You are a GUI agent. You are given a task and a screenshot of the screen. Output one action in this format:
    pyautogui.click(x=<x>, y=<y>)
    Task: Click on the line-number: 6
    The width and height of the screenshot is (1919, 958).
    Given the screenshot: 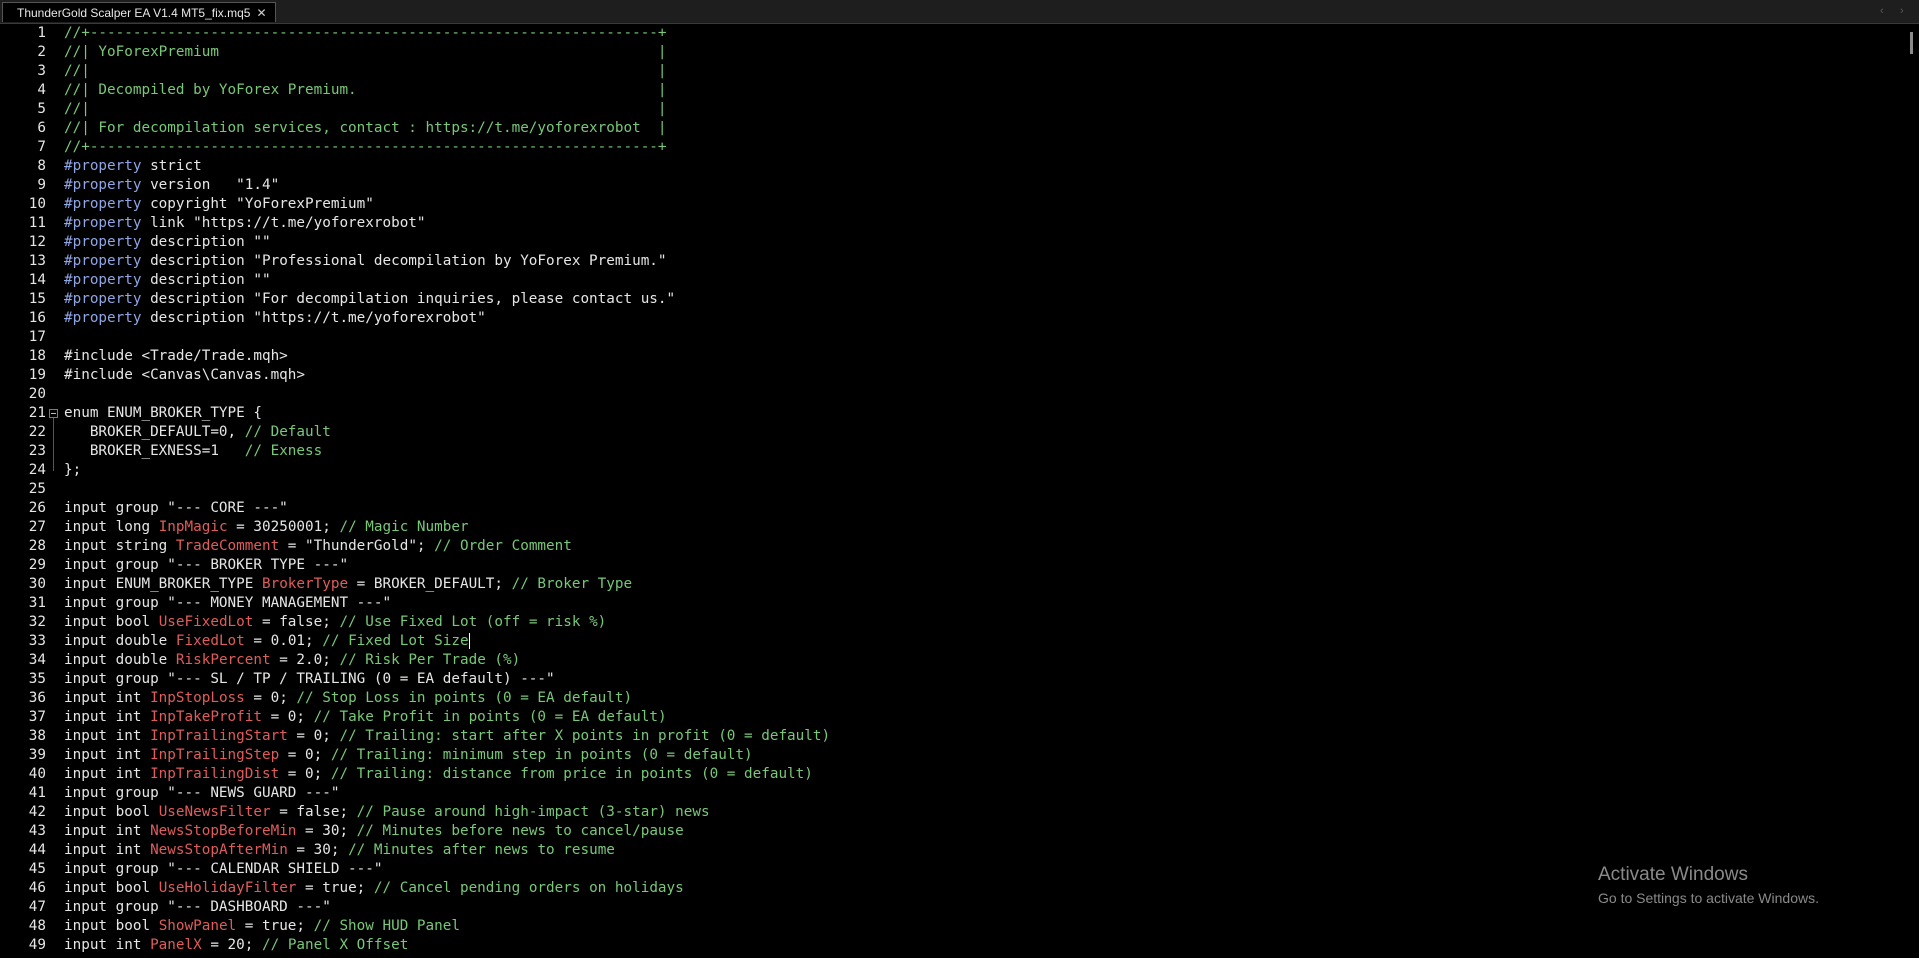 What is the action you would take?
    pyautogui.click(x=41, y=128)
    